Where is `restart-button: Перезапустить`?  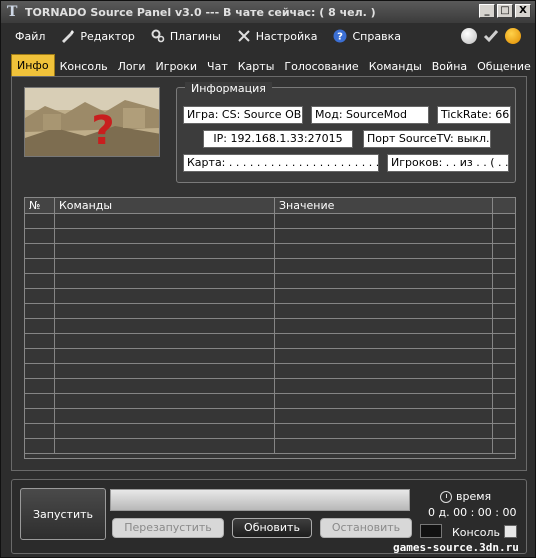 restart-button: Перезапустить is located at coordinates (168, 528).